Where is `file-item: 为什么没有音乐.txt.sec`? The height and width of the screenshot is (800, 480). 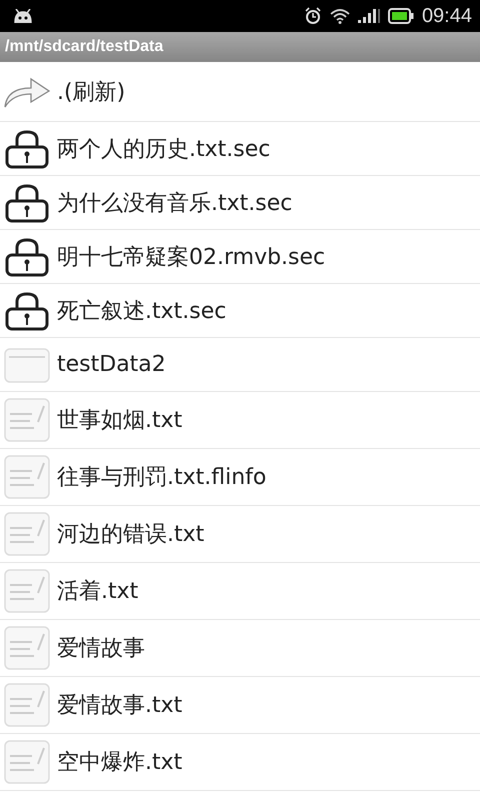
file-item: 为什么没有音乐.txt.sec is located at coordinates (240, 203).